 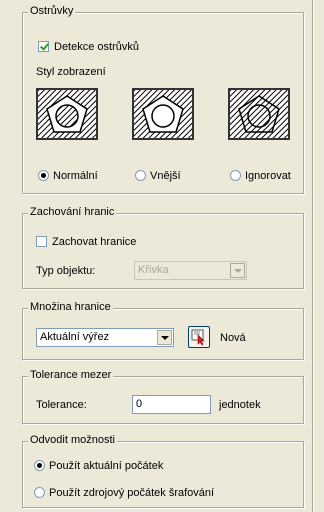 What do you see at coordinates (235, 175) in the screenshot?
I see `style-ignore-radio-dot` at bounding box center [235, 175].